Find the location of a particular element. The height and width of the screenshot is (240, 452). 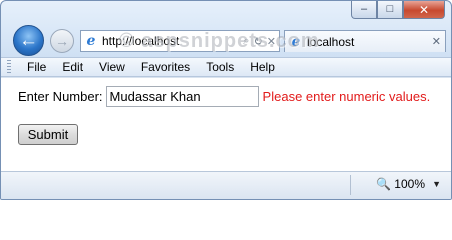

menu-item-help: Help is located at coordinates (262, 67).